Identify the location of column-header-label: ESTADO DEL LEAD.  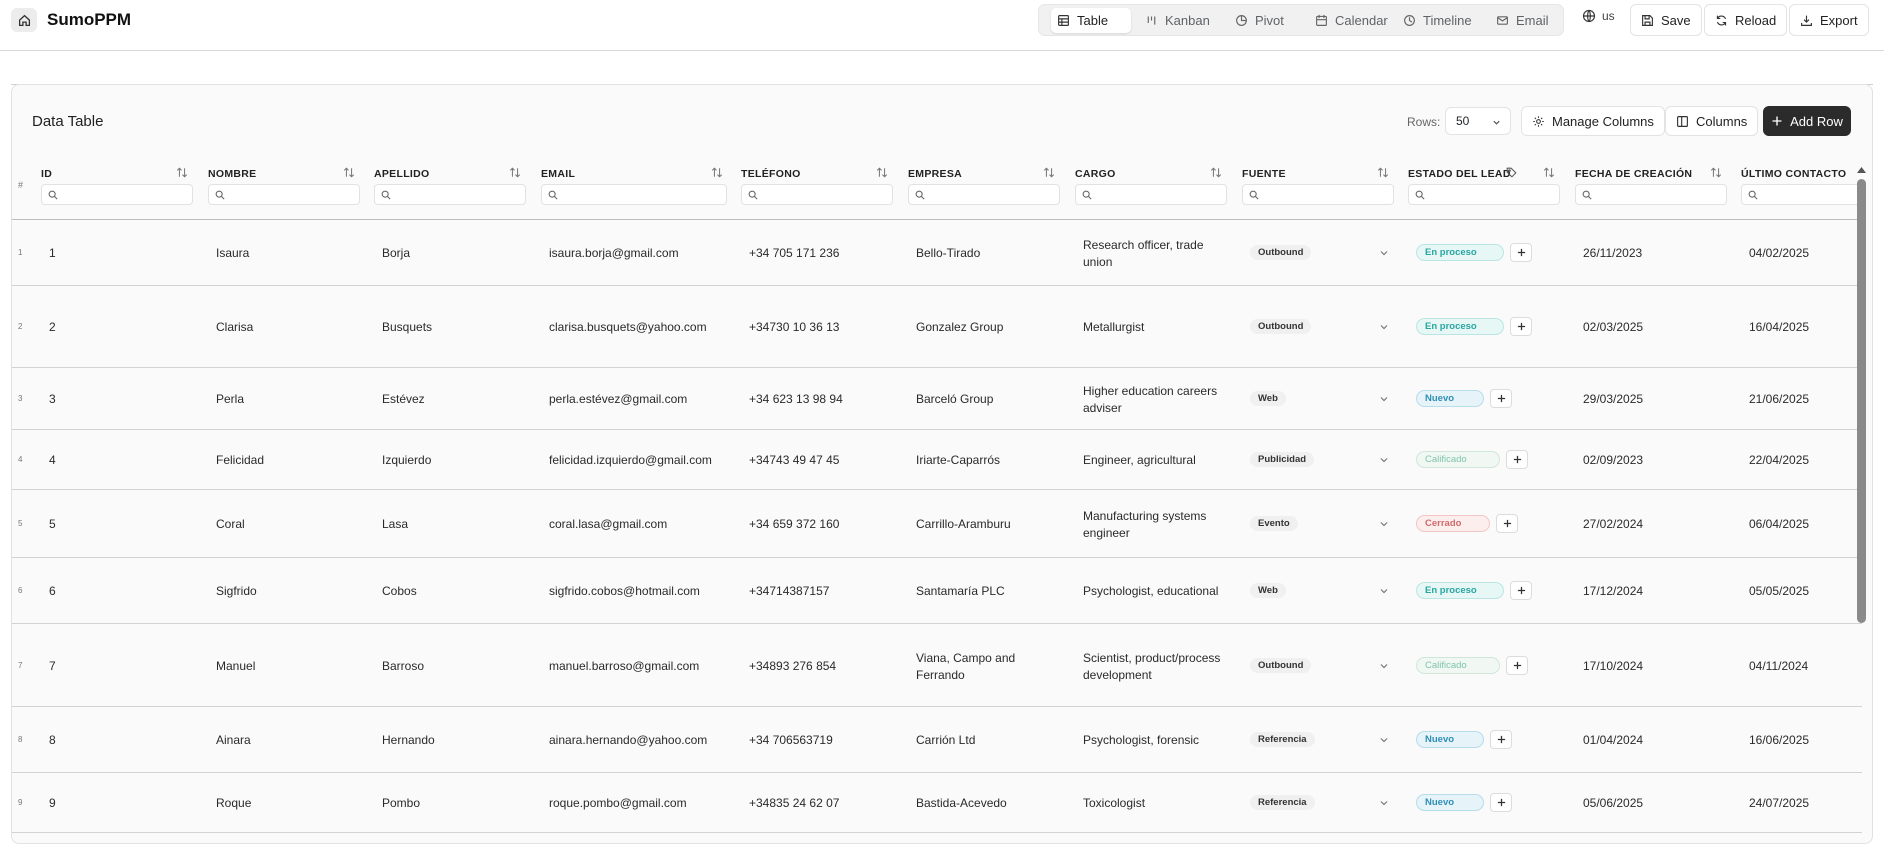
(1459, 174).